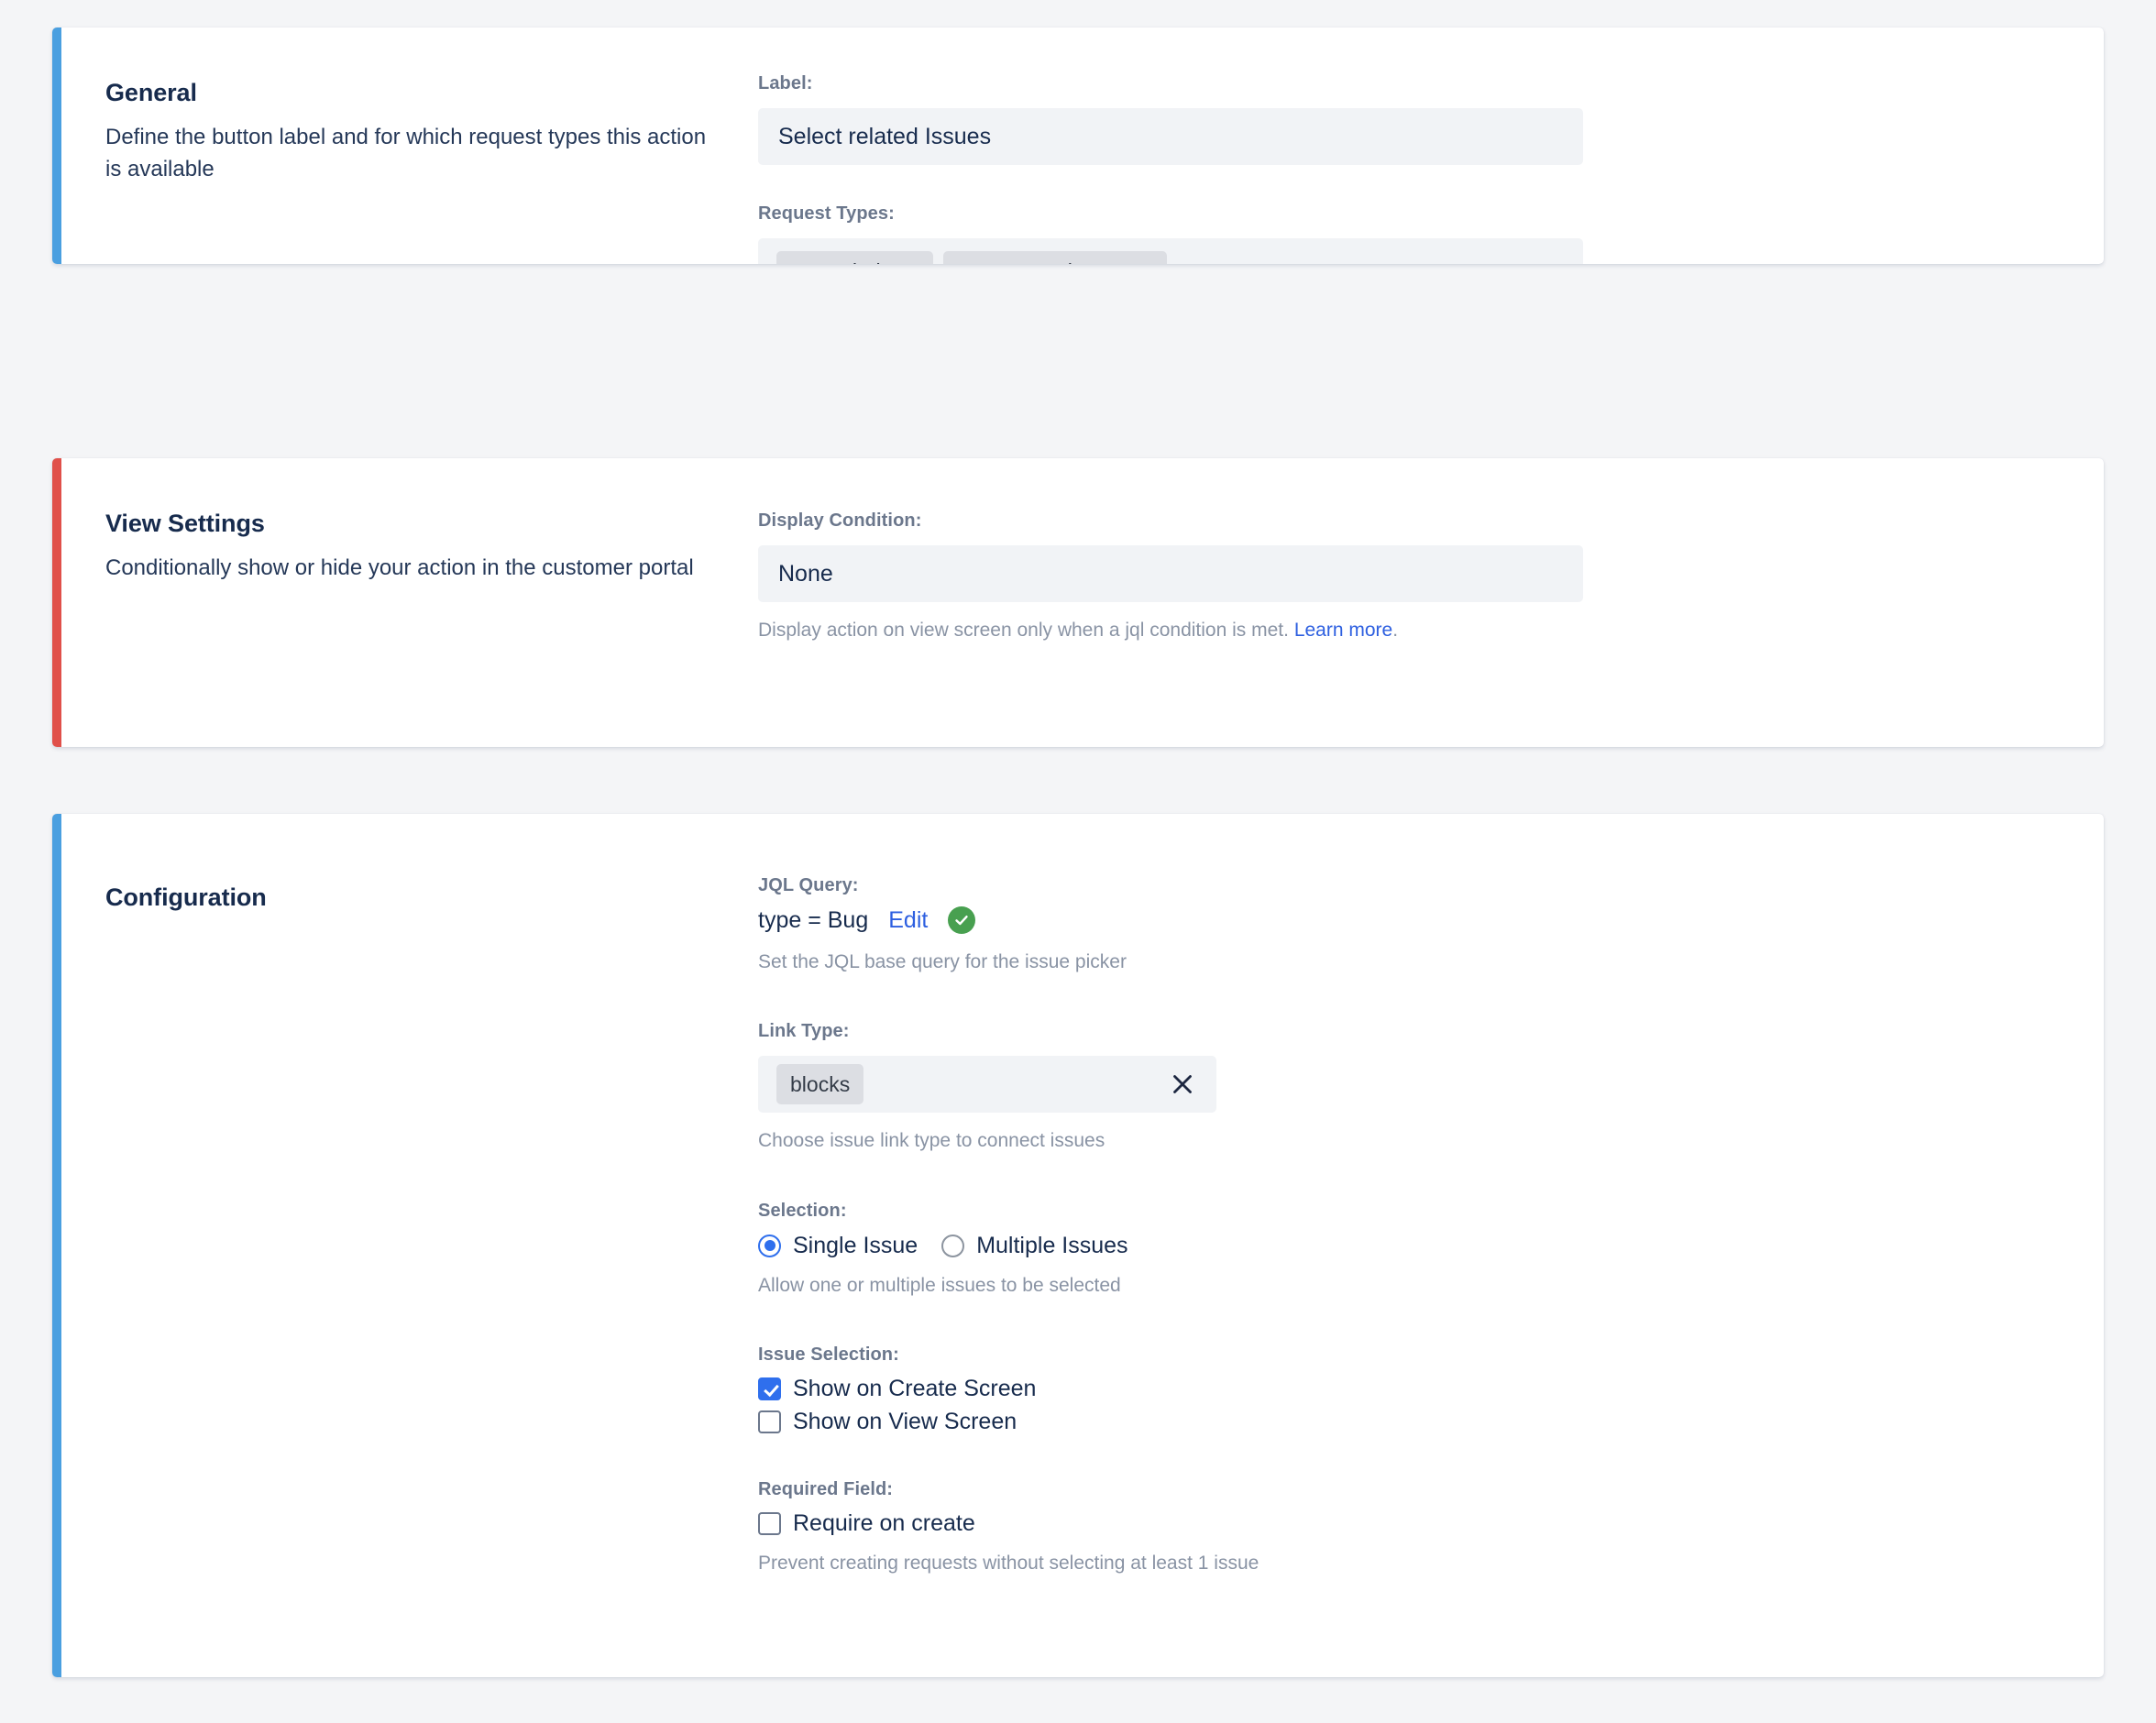  Describe the element at coordinates (186, 897) in the screenshot. I see `configuration-section-title: Configuration` at that location.